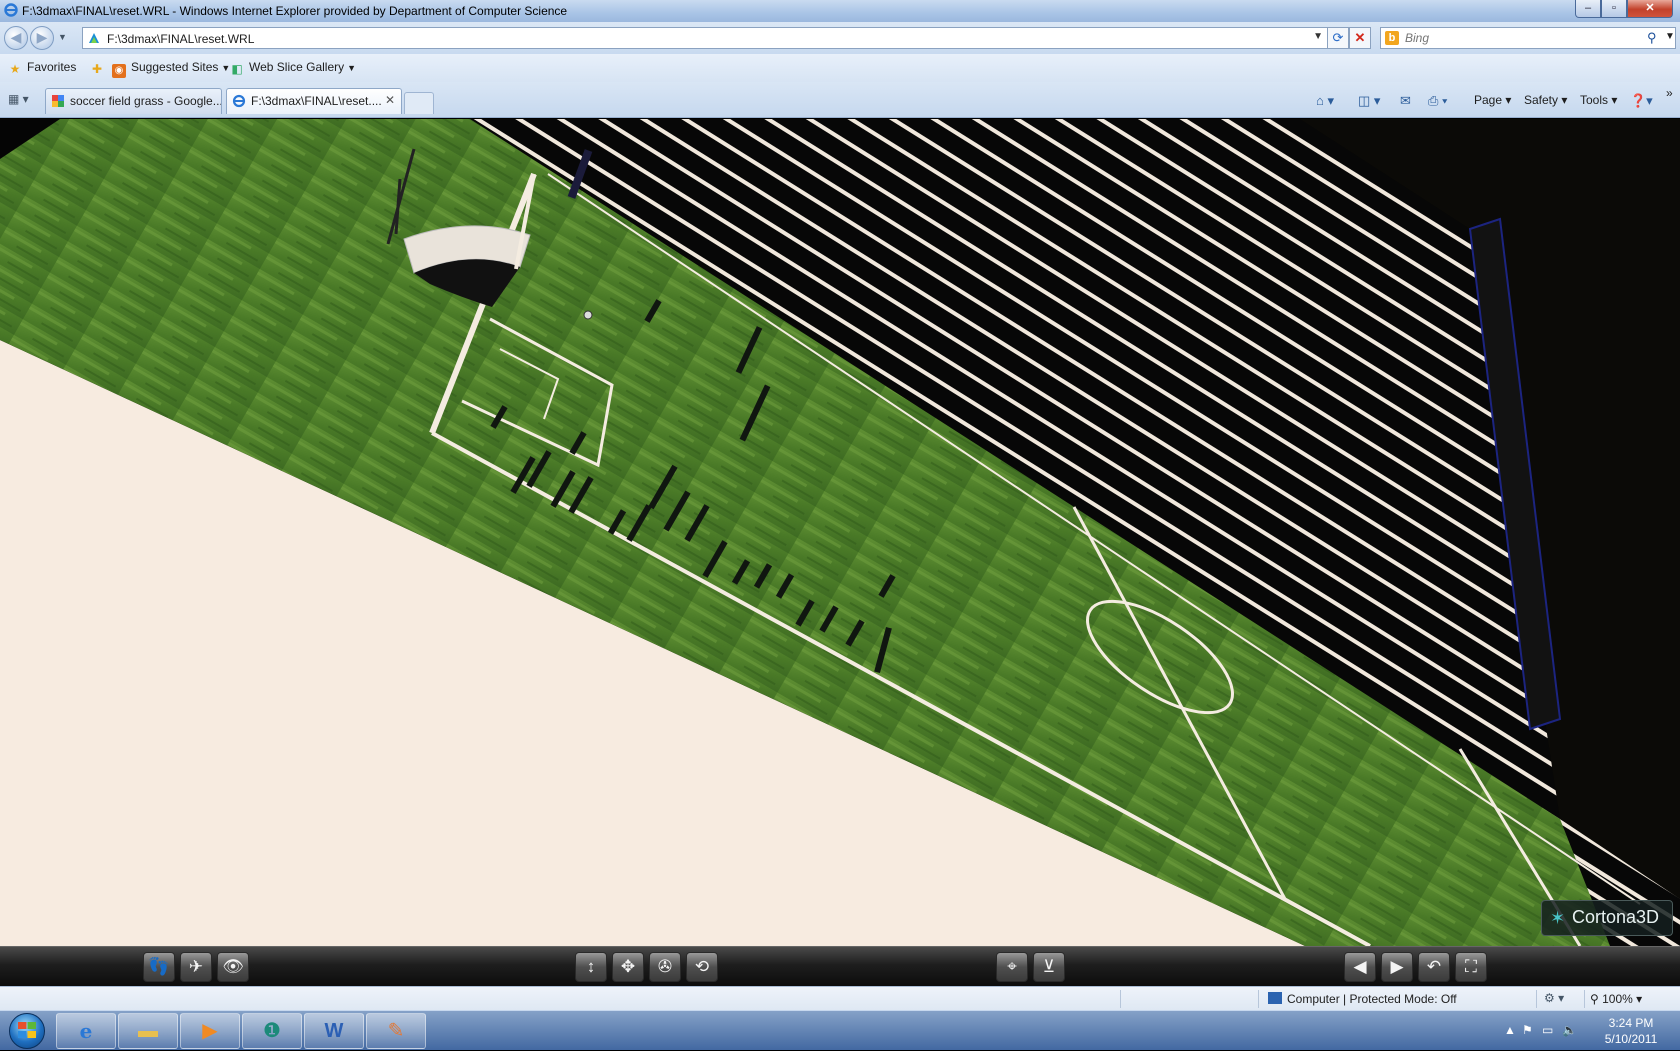  Describe the element at coordinates (272, 1031) in the screenshot. I see `3ds-max-icon: ❶` at that location.